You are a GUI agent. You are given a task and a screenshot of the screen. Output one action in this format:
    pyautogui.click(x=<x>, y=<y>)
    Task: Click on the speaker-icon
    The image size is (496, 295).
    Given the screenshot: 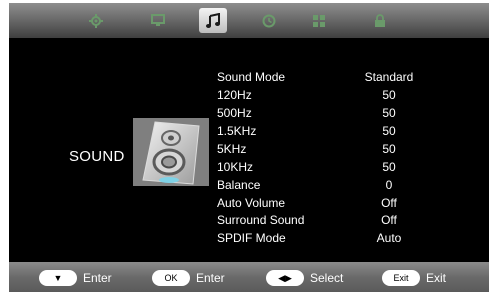 What is the action you would take?
    pyautogui.click(x=171, y=152)
    